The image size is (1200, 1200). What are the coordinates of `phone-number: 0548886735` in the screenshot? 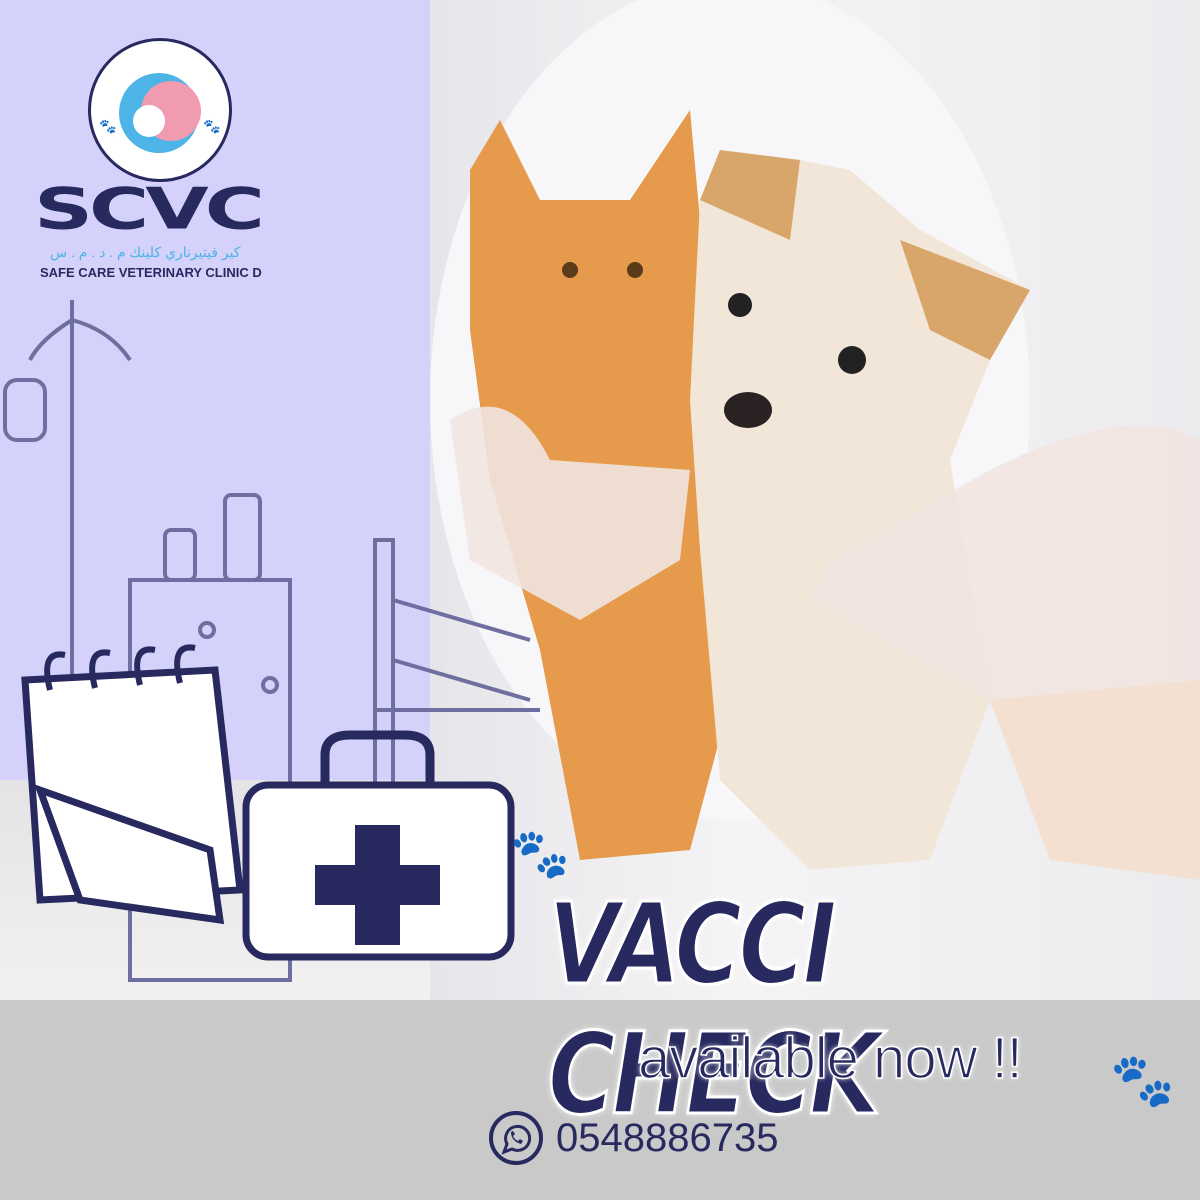 It's located at (667, 1138).